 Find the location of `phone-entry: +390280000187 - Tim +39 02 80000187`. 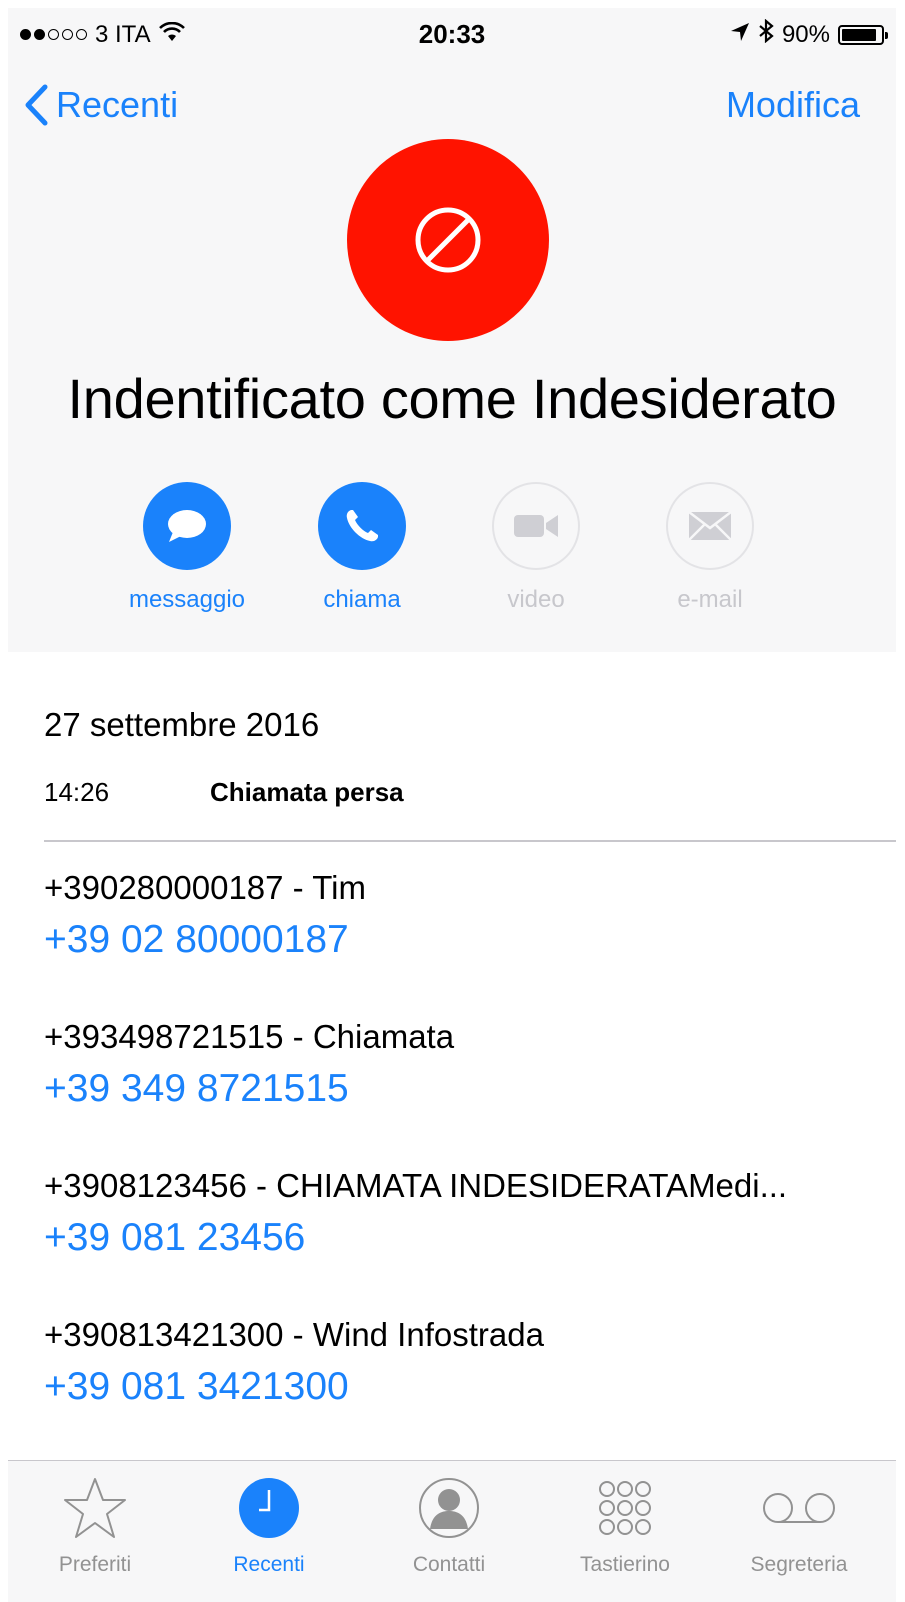

phone-entry: +390280000187 - Tim +39 02 80000187 is located at coordinates (470, 942).